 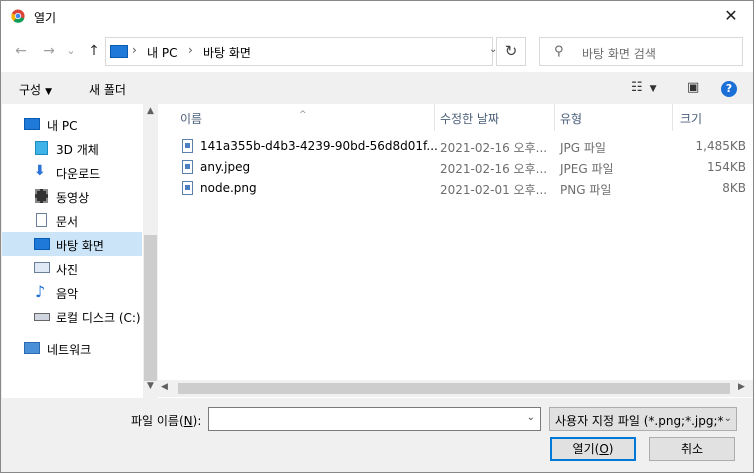 I want to click on sidebar-item-local-disk: 로컬 디스크 (C:), so click(x=72, y=316).